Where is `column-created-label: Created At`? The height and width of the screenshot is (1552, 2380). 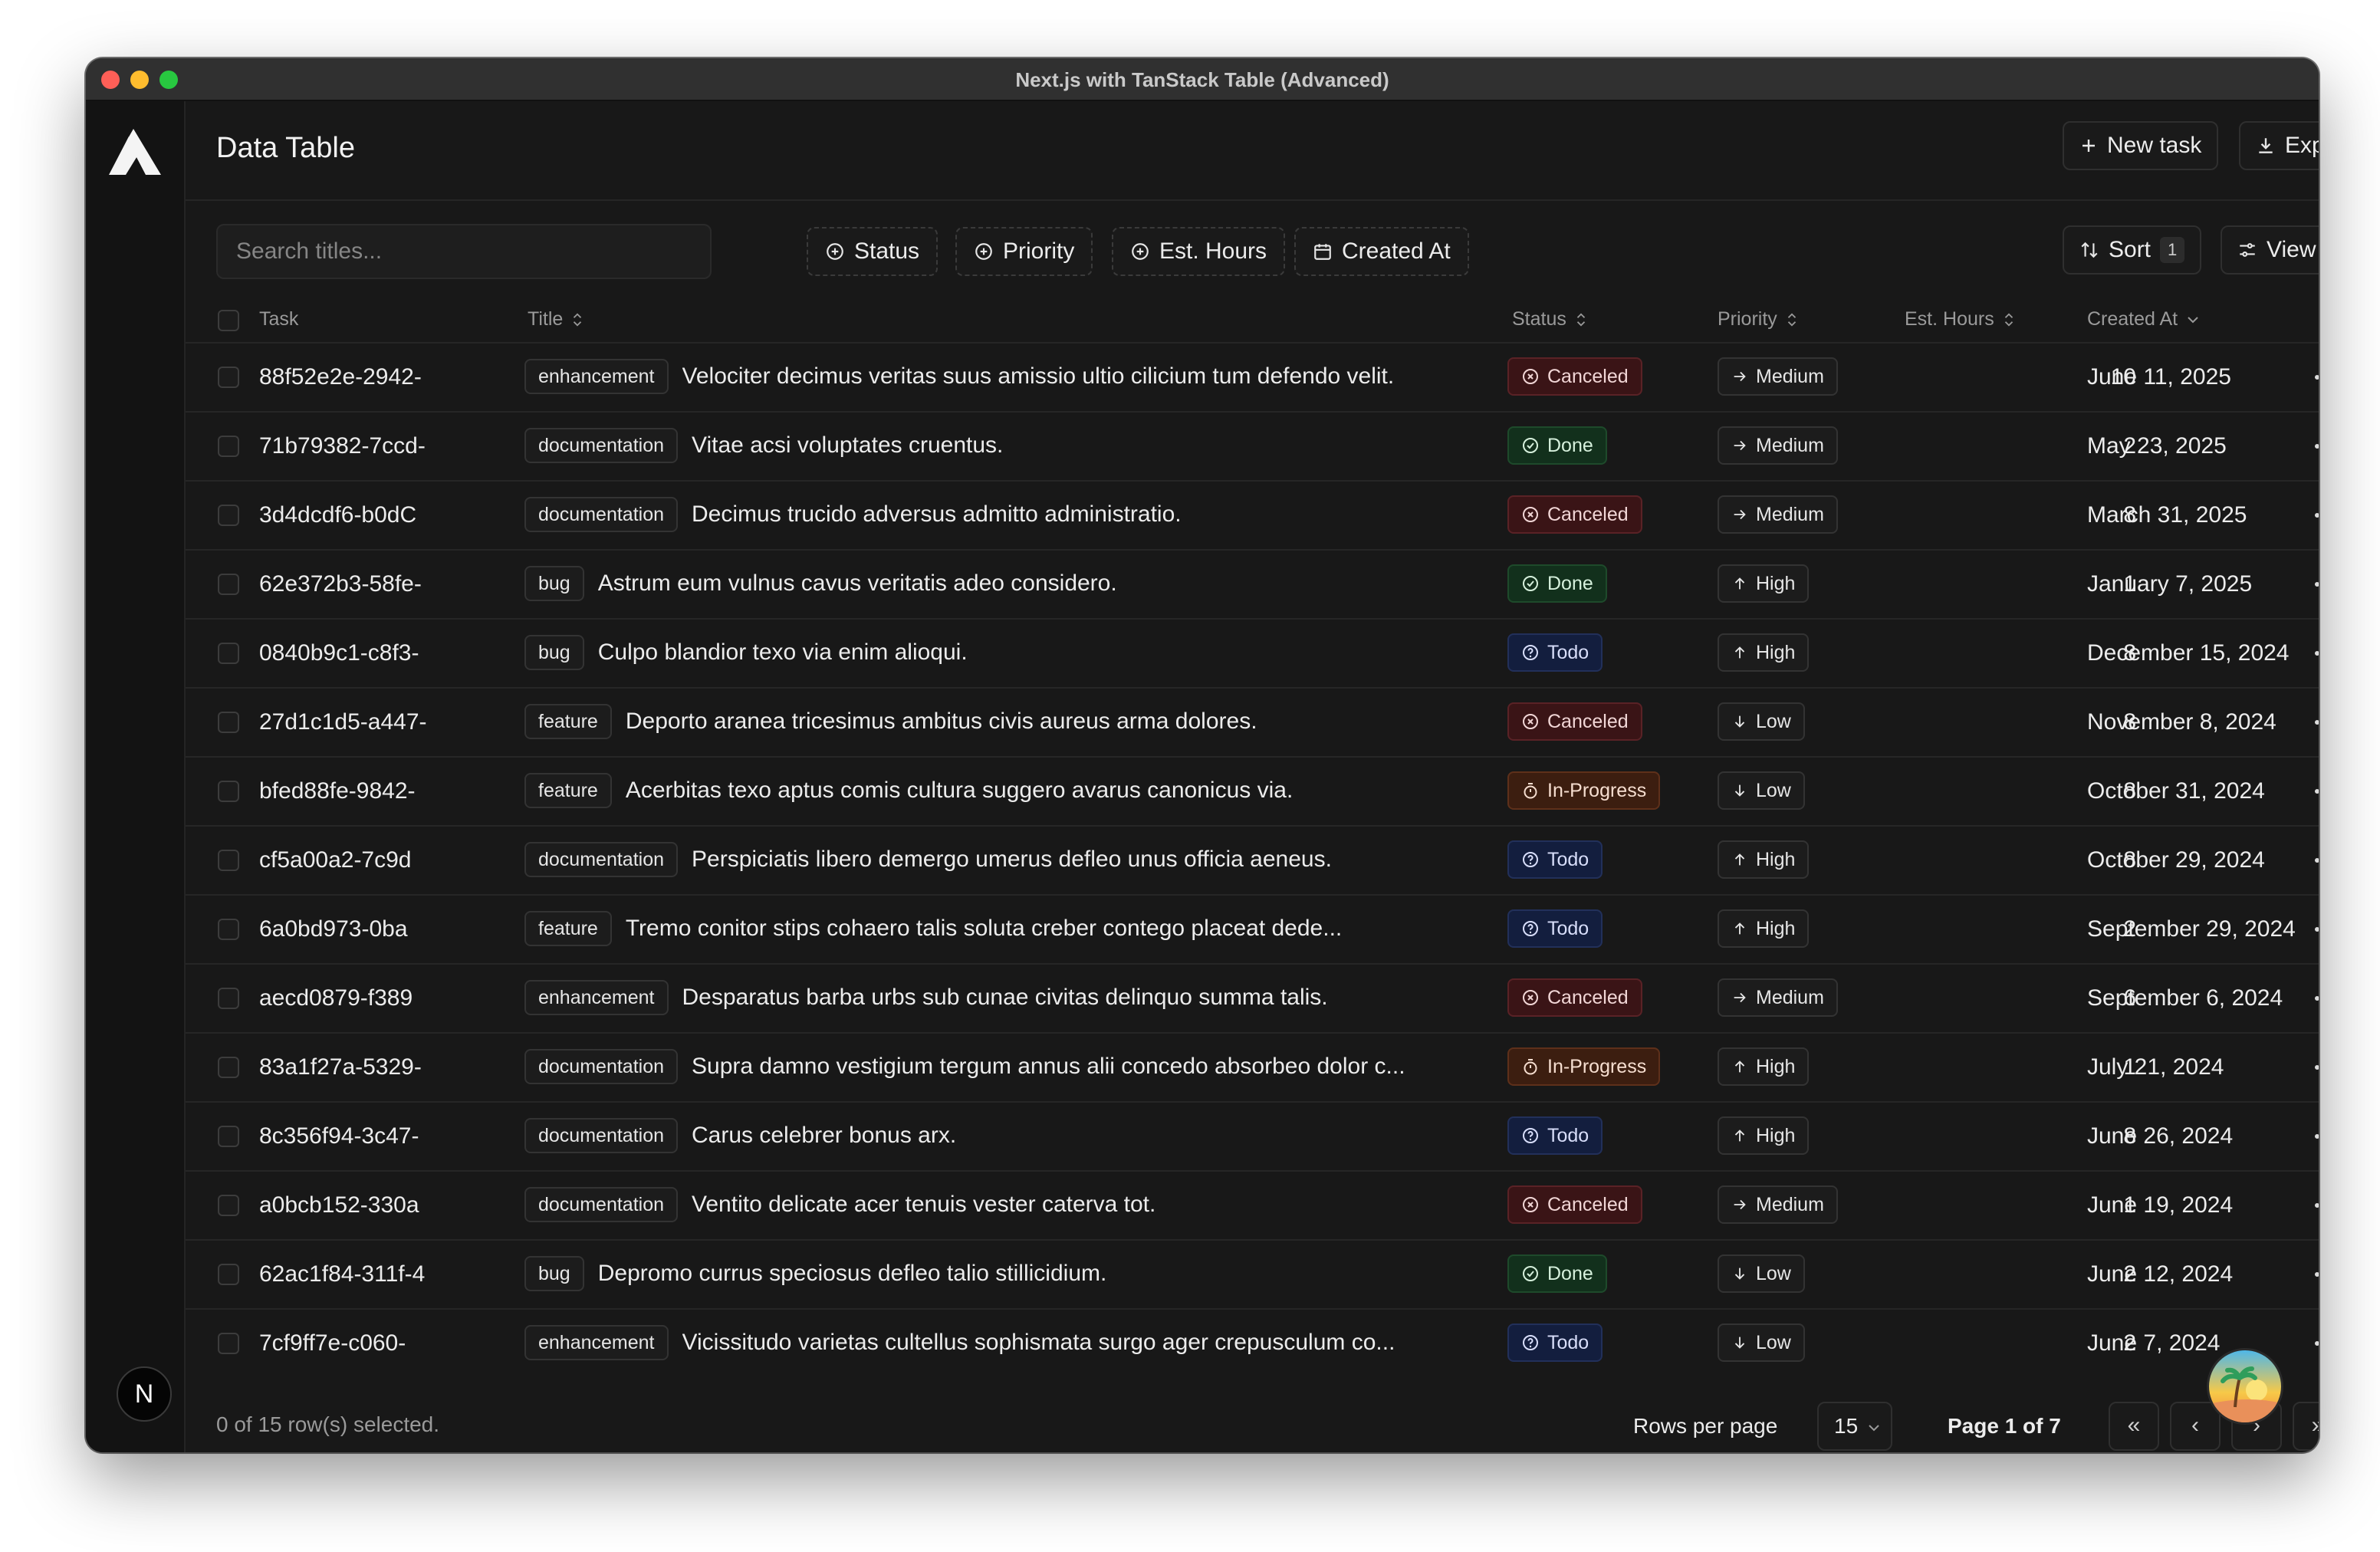
column-created-label: Created At is located at coordinates (2132, 319).